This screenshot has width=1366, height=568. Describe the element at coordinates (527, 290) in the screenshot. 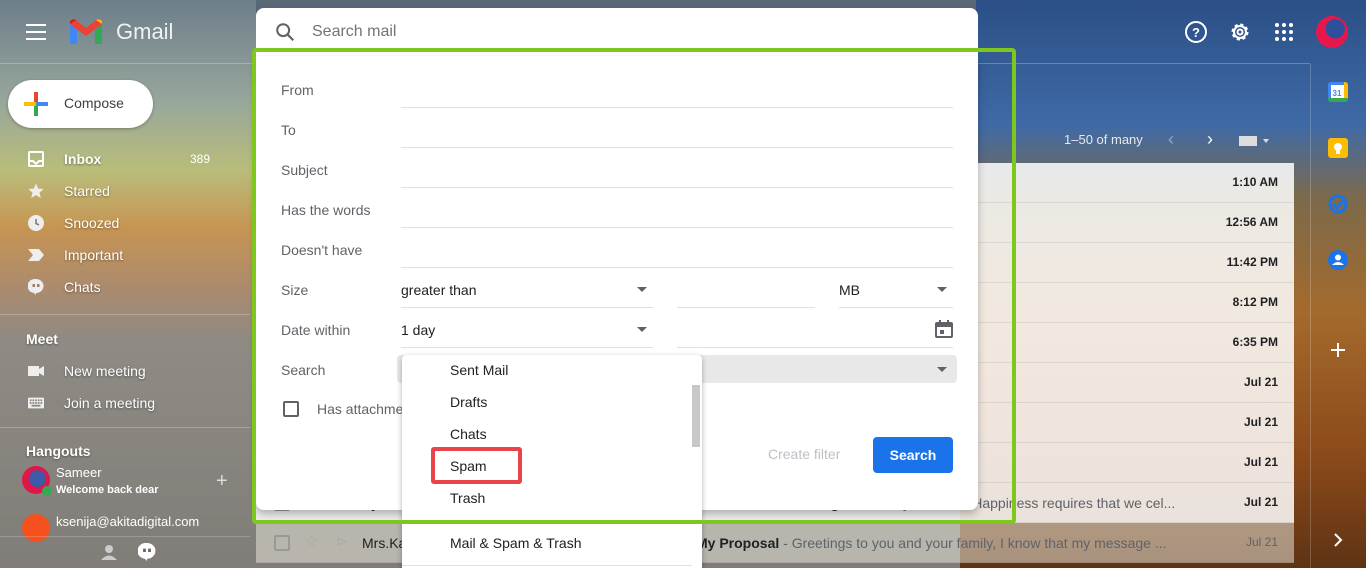

I see `size-operator-select: greater than` at that location.